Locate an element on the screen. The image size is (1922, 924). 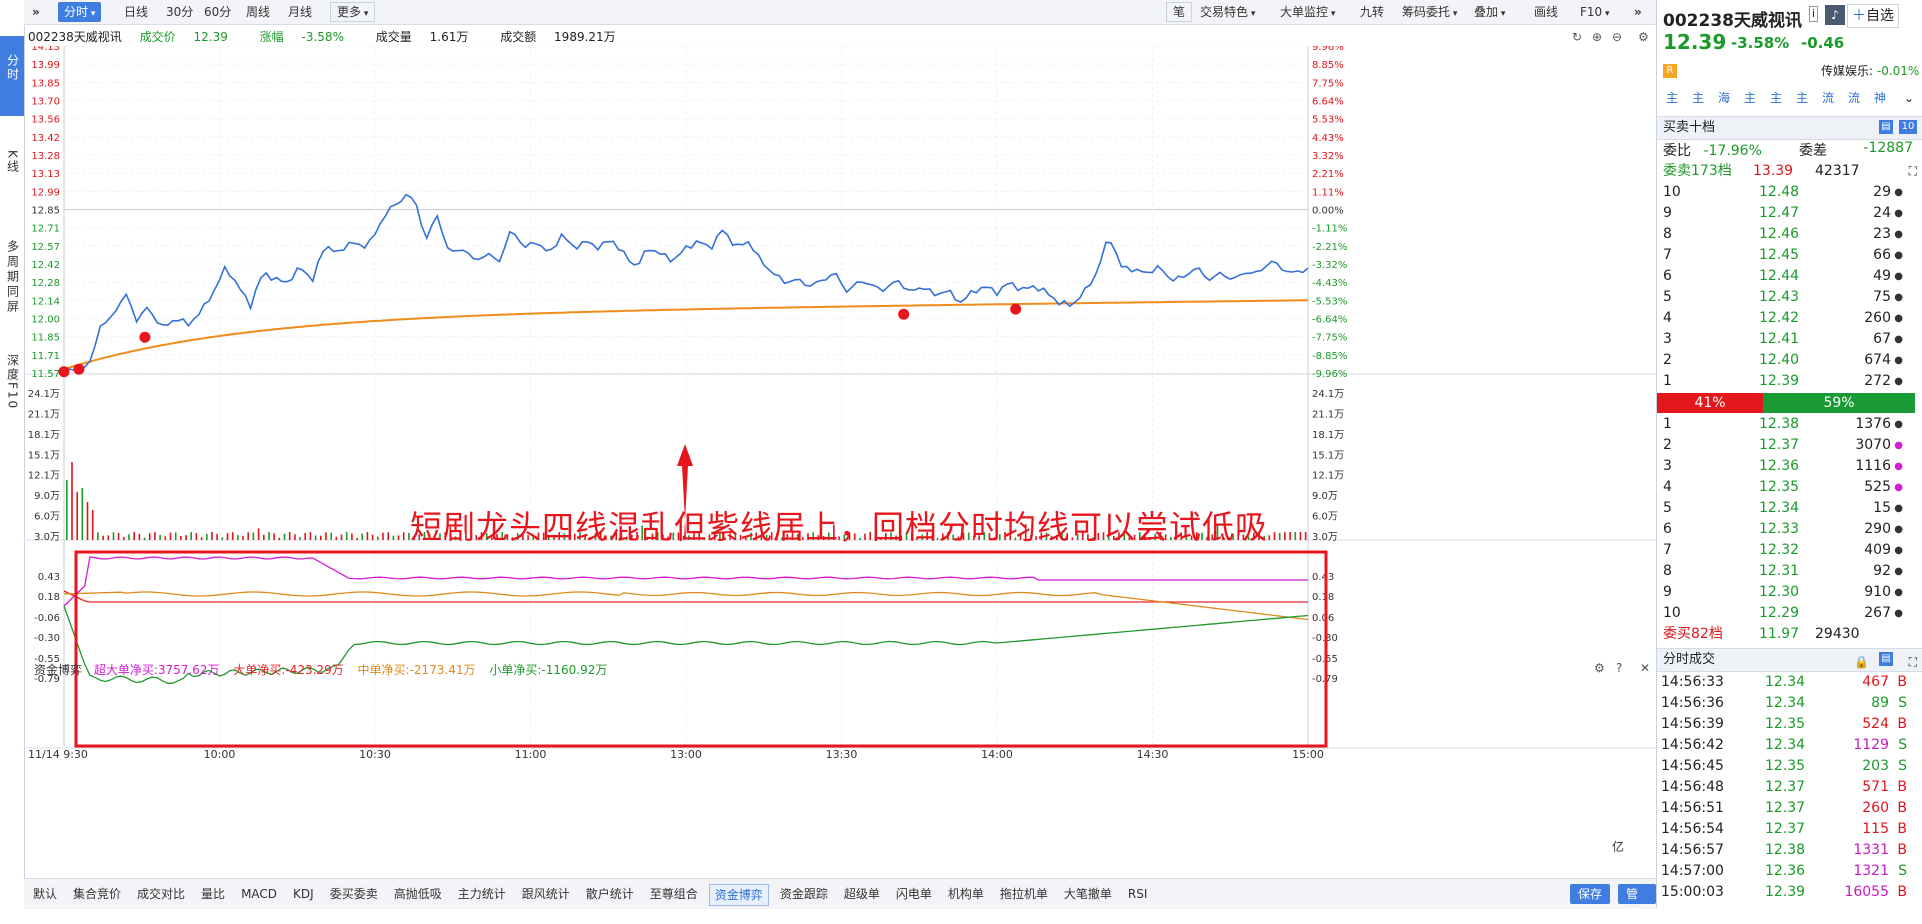
indicator-tab: KDJ is located at coordinates (303, 894).